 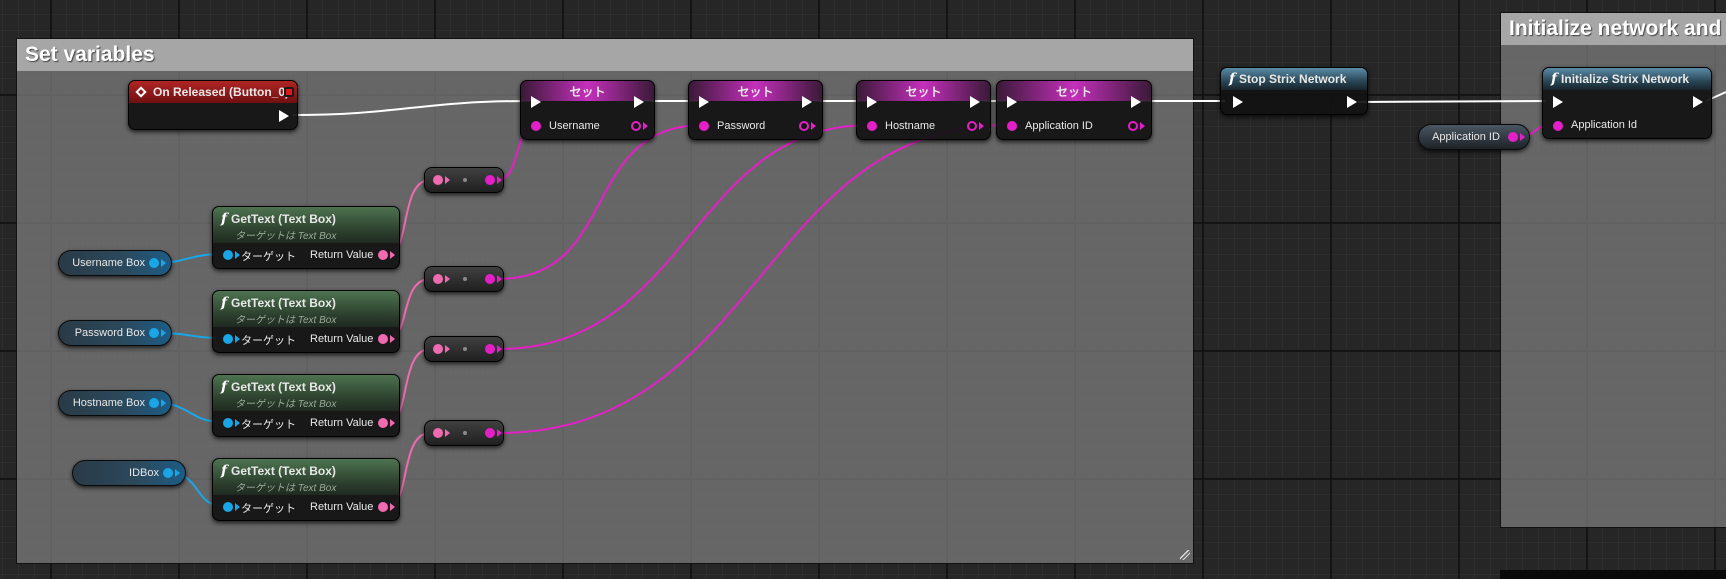 What do you see at coordinates (289, 92) in the screenshot?
I see `stop-square-icon` at bounding box center [289, 92].